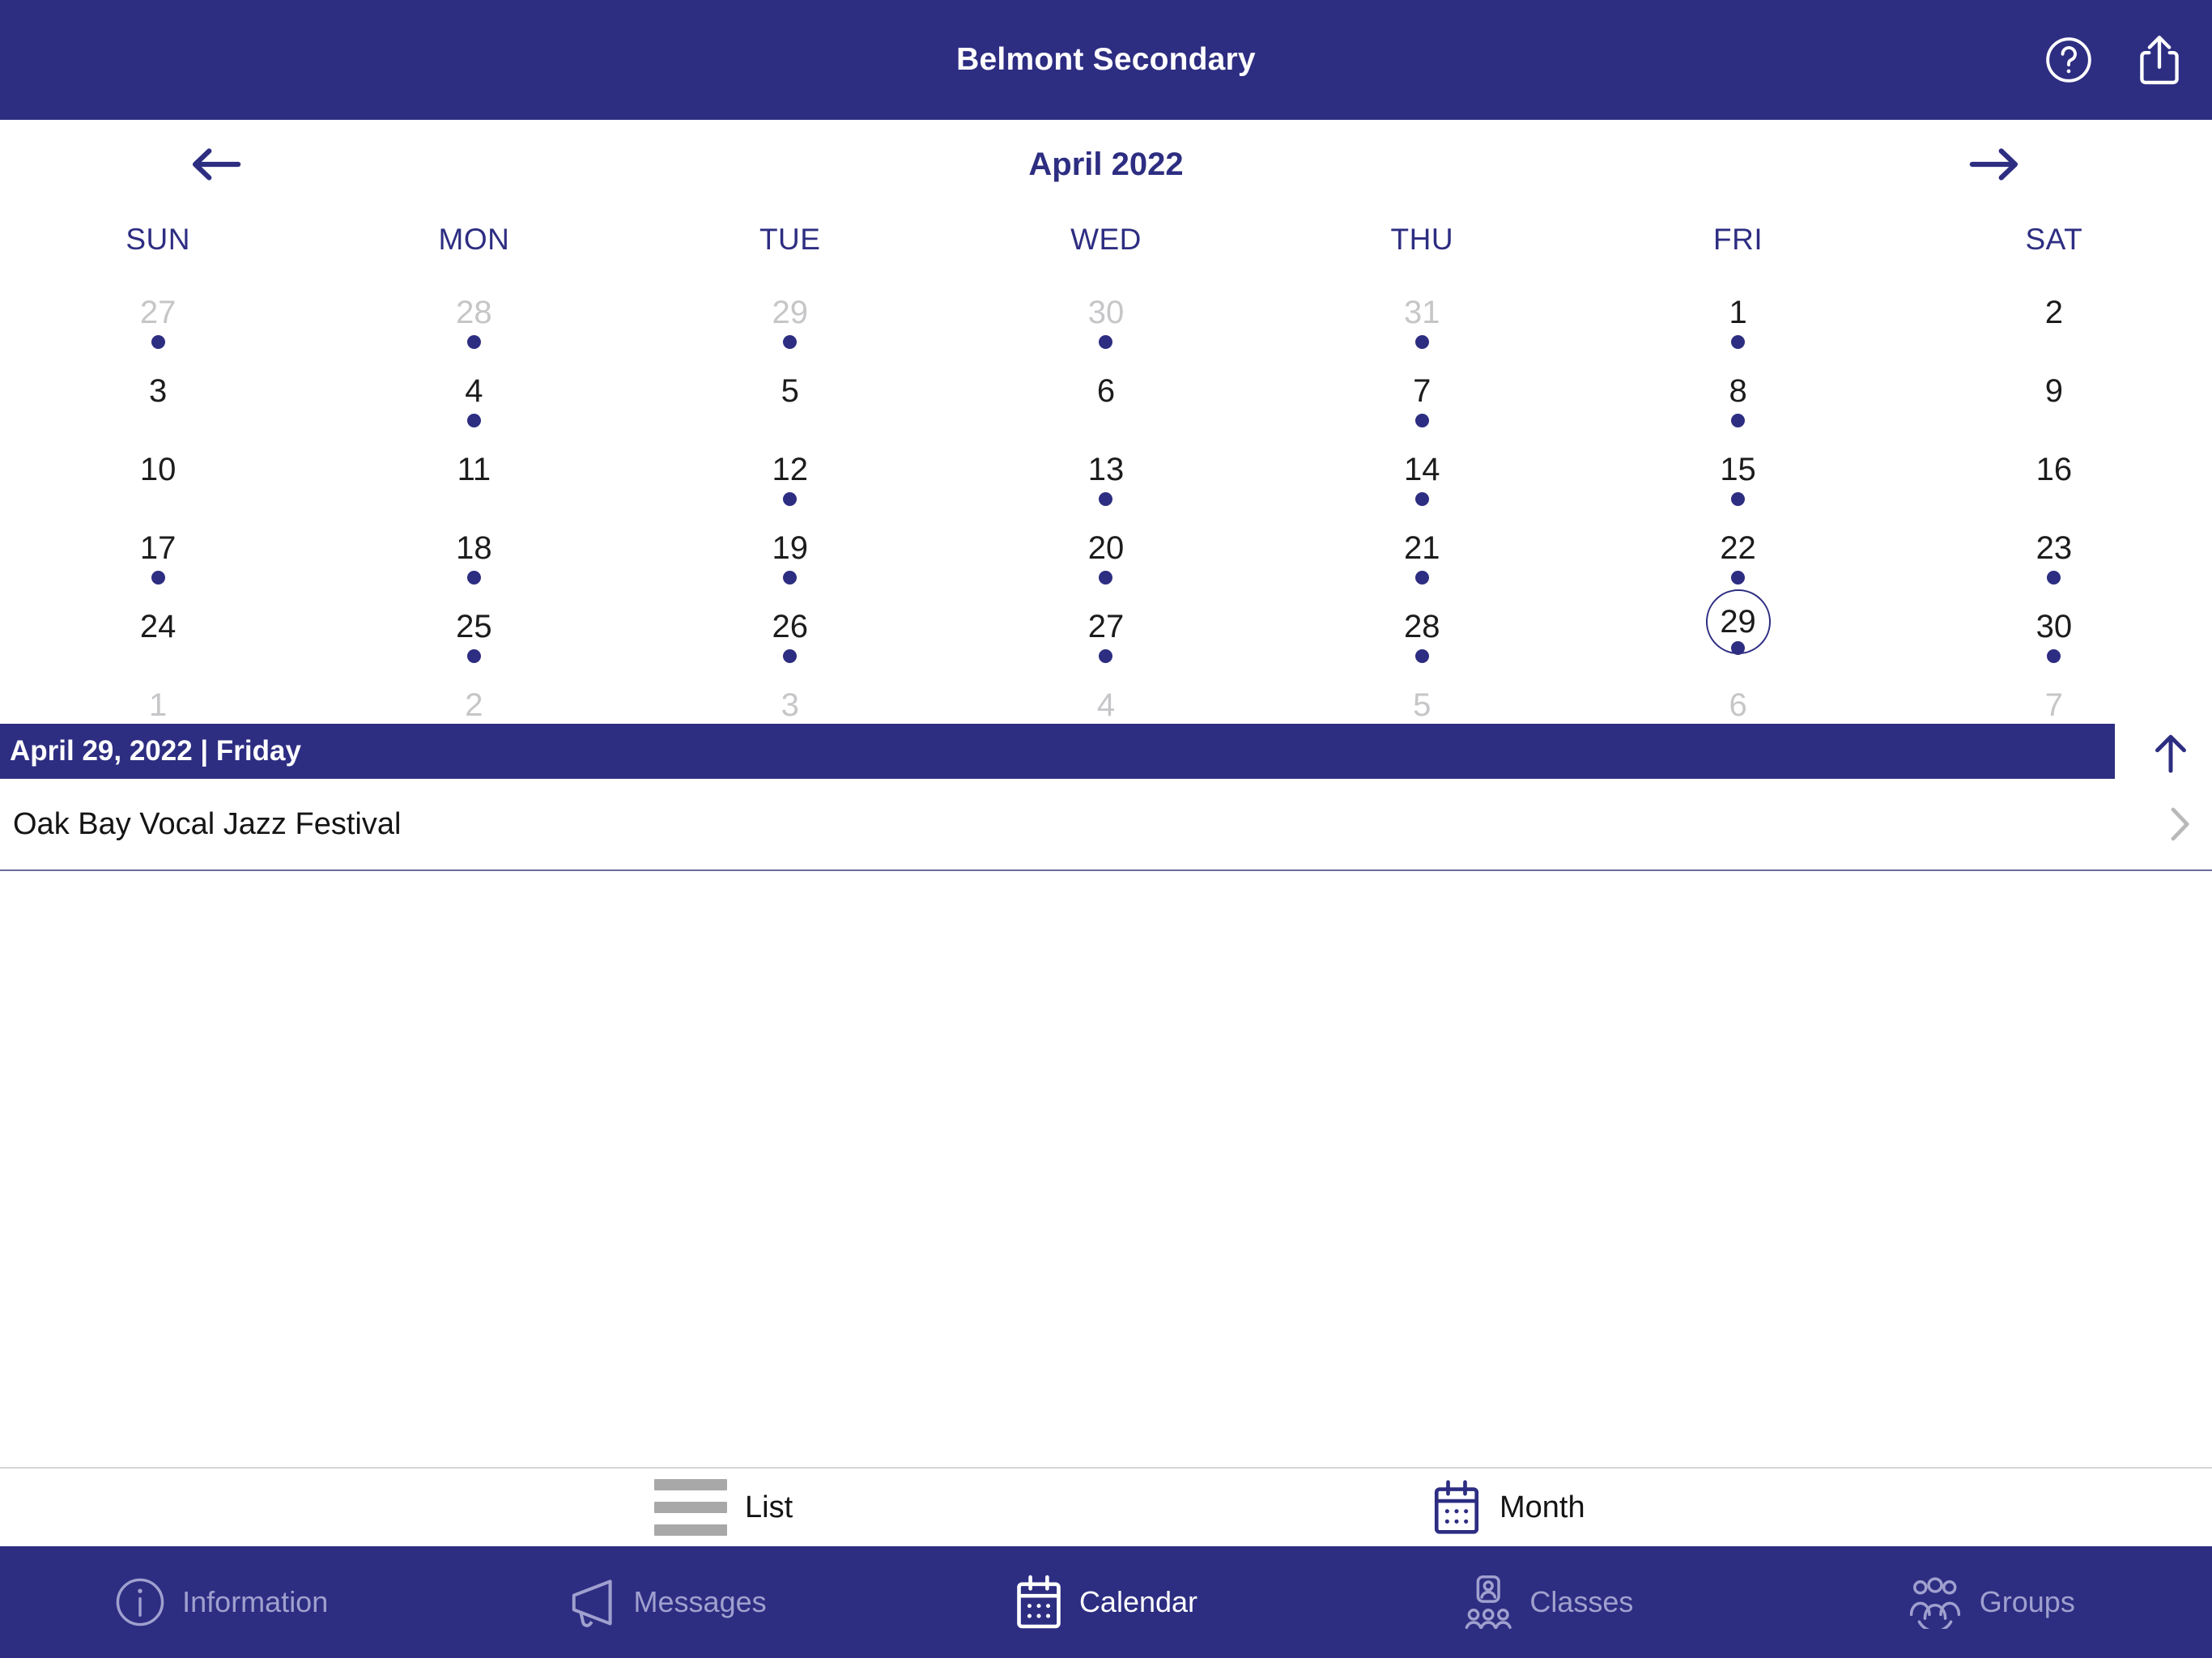 This screenshot has width=2212, height=1658. I want to click on day-cell: 31, so click(1422, 309).